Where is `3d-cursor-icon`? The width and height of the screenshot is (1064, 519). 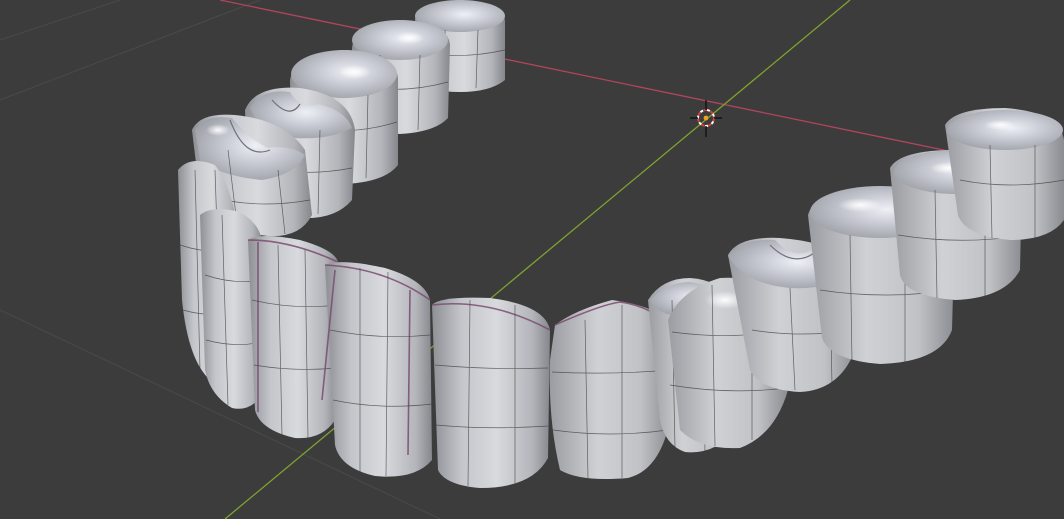 3d-cursor-icon is located at coordinates (706, 118).